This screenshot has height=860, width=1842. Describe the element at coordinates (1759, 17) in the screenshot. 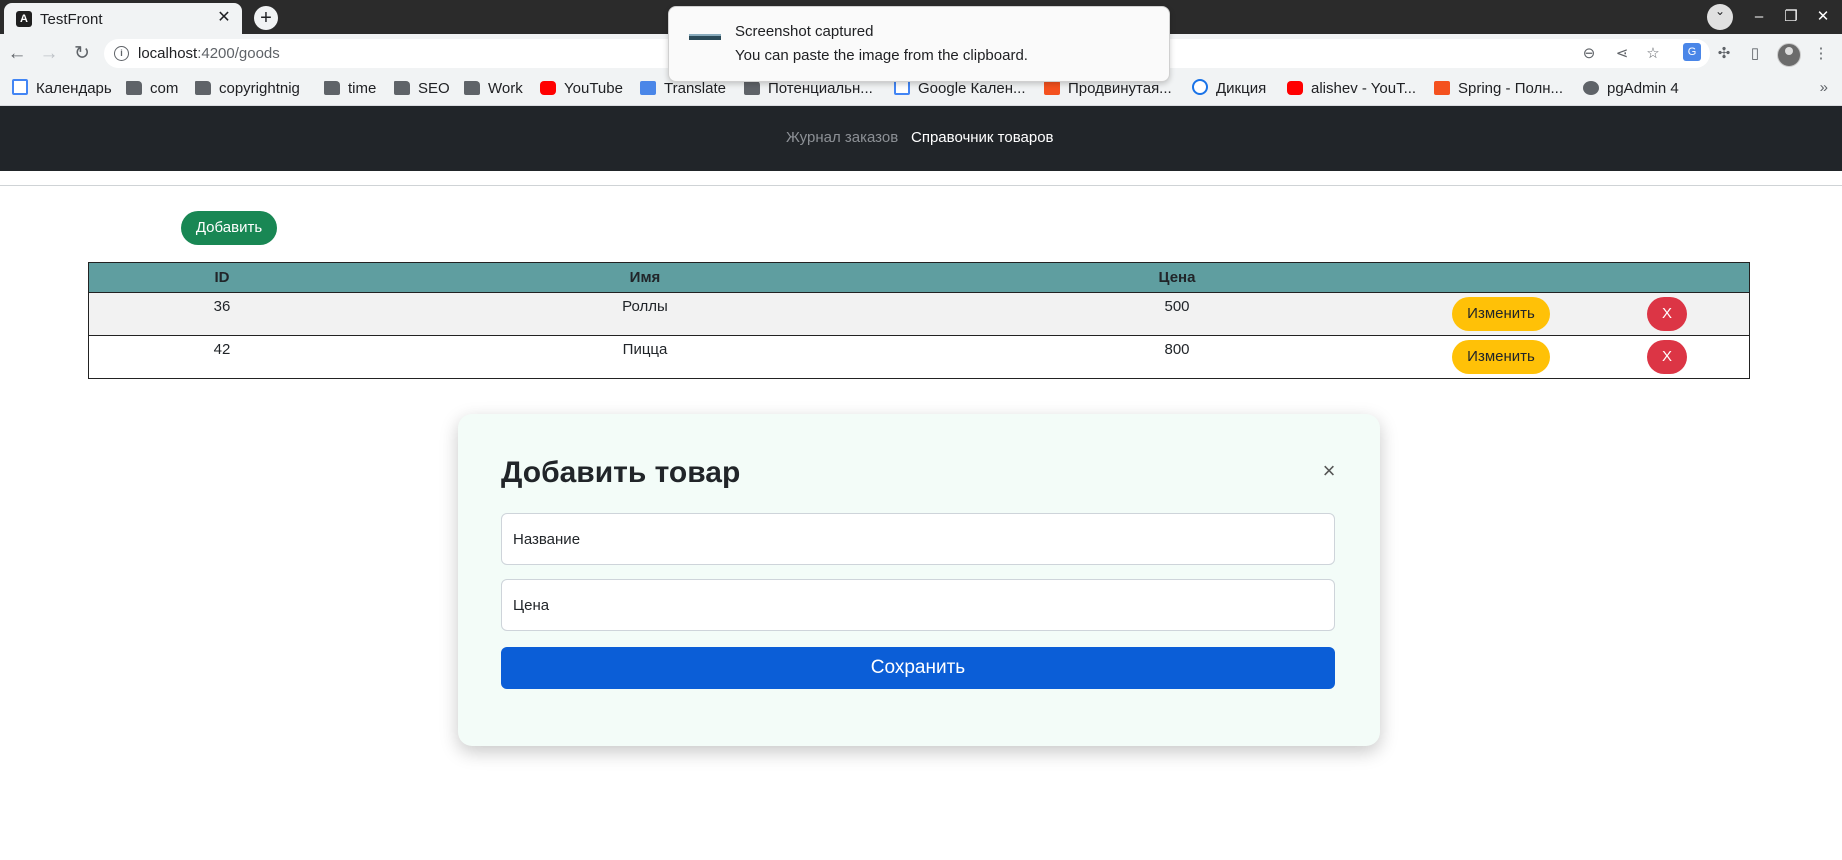

I see `minimize-icon: –` at that location.